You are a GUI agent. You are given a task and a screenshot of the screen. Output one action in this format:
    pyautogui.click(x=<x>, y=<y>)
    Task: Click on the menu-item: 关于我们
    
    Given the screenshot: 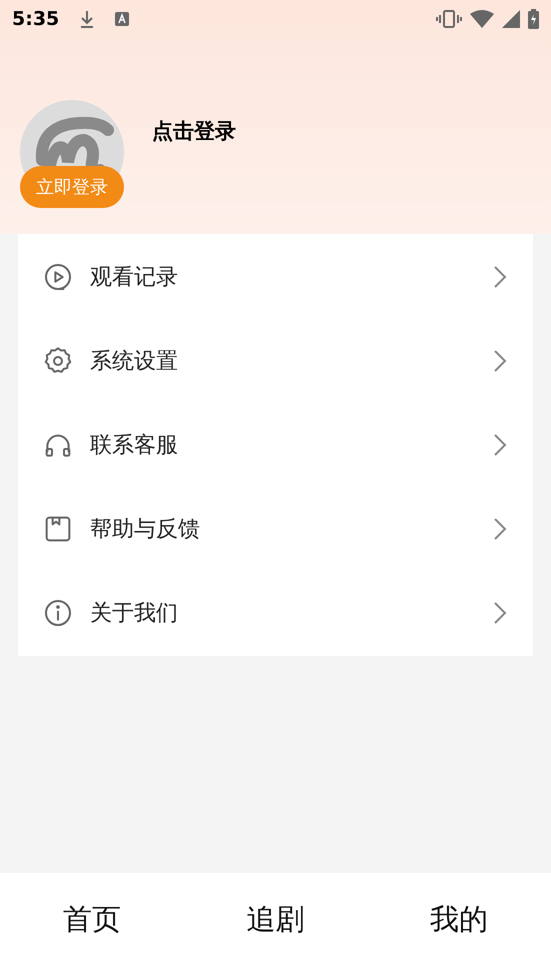 What is the action you would take?
    pyautogui.click(x=275, y=613)
    